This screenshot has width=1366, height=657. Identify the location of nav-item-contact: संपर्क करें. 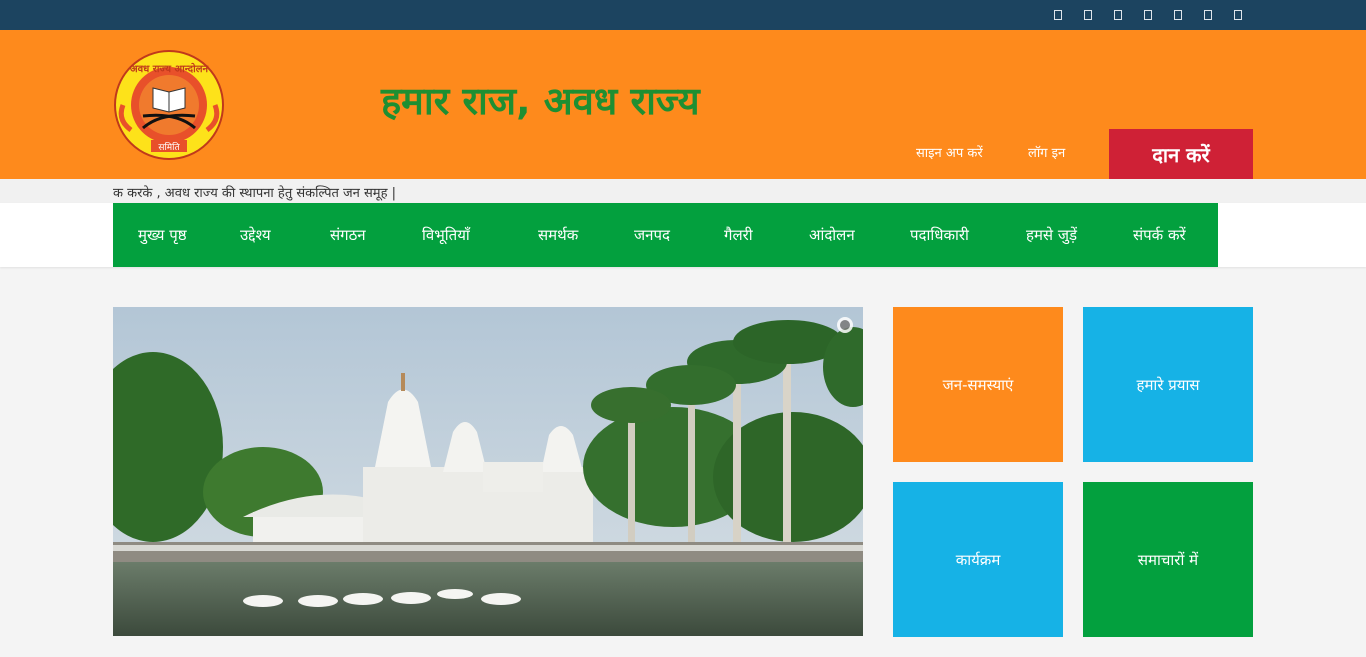
(1159, 235).